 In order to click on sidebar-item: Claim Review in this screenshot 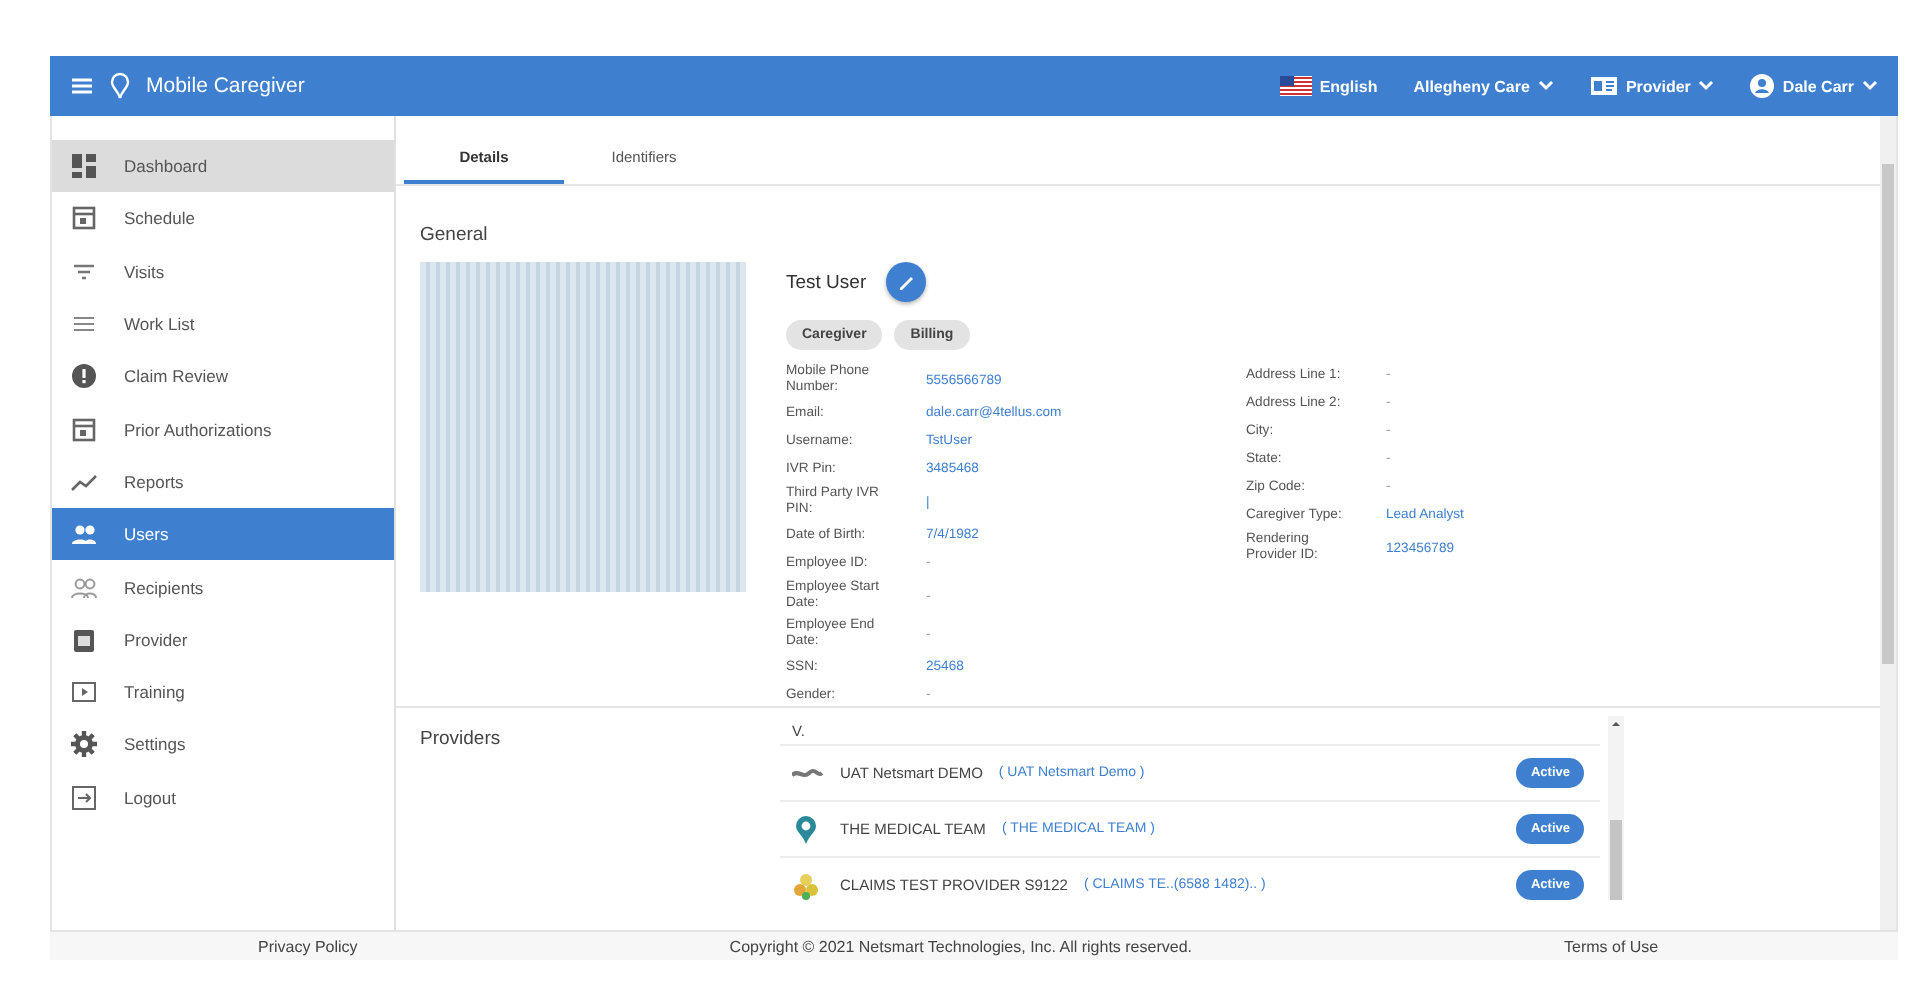, I will do `click(223, 376)`.